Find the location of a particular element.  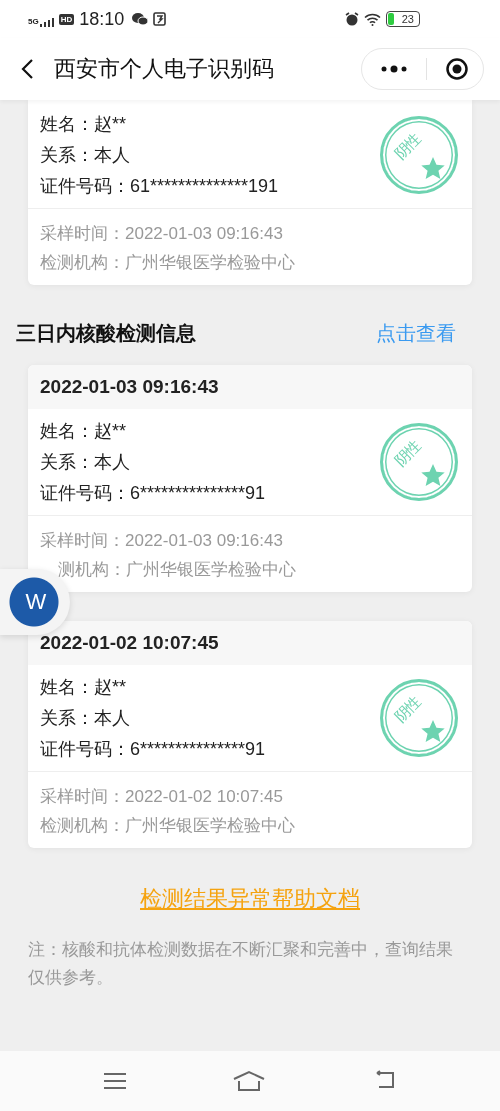

info-line: 证件号码：61**************191 is located at coordinates (159, 186).